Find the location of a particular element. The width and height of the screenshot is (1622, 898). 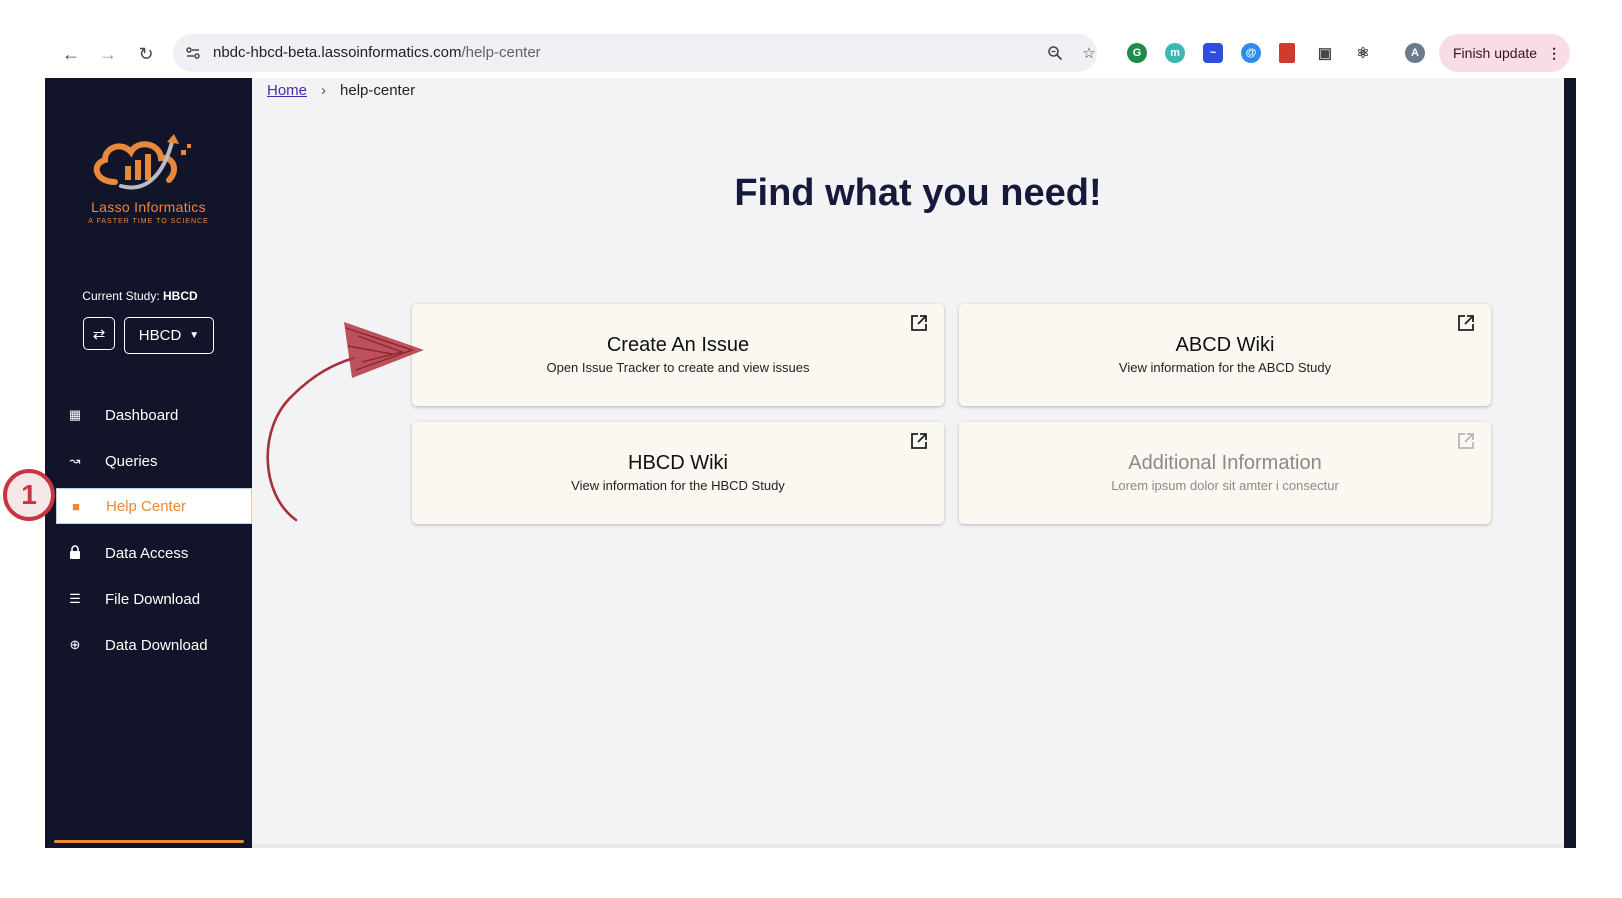

sidebar-item-label: File Download is located at coordinates (153, 599).